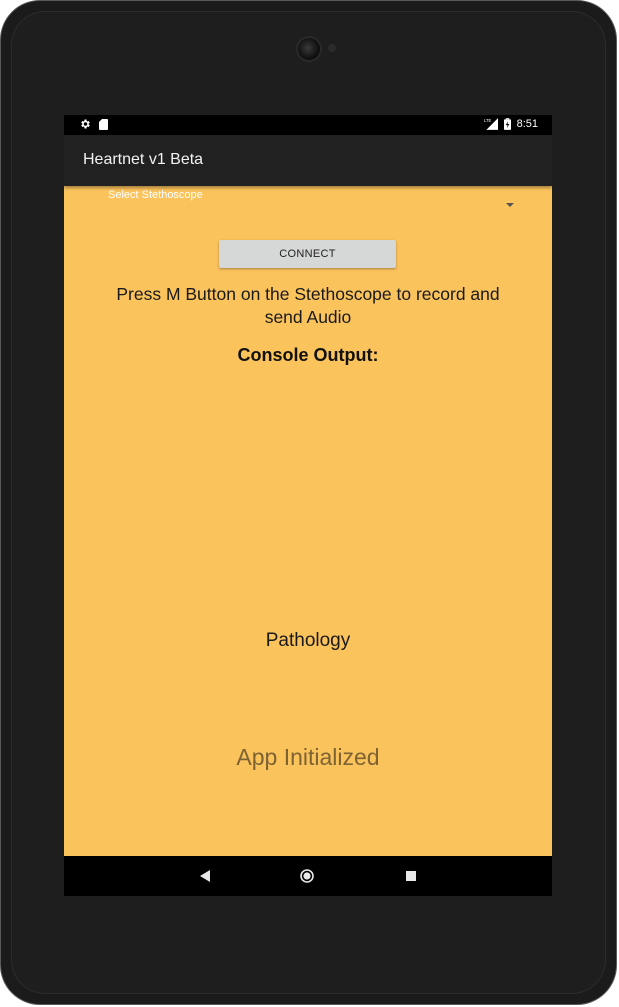 This screenshot has width=619, height=1007. Describe the element at coordinates (93, 124) in the screenshot. I see `status-left-icons` at that location.